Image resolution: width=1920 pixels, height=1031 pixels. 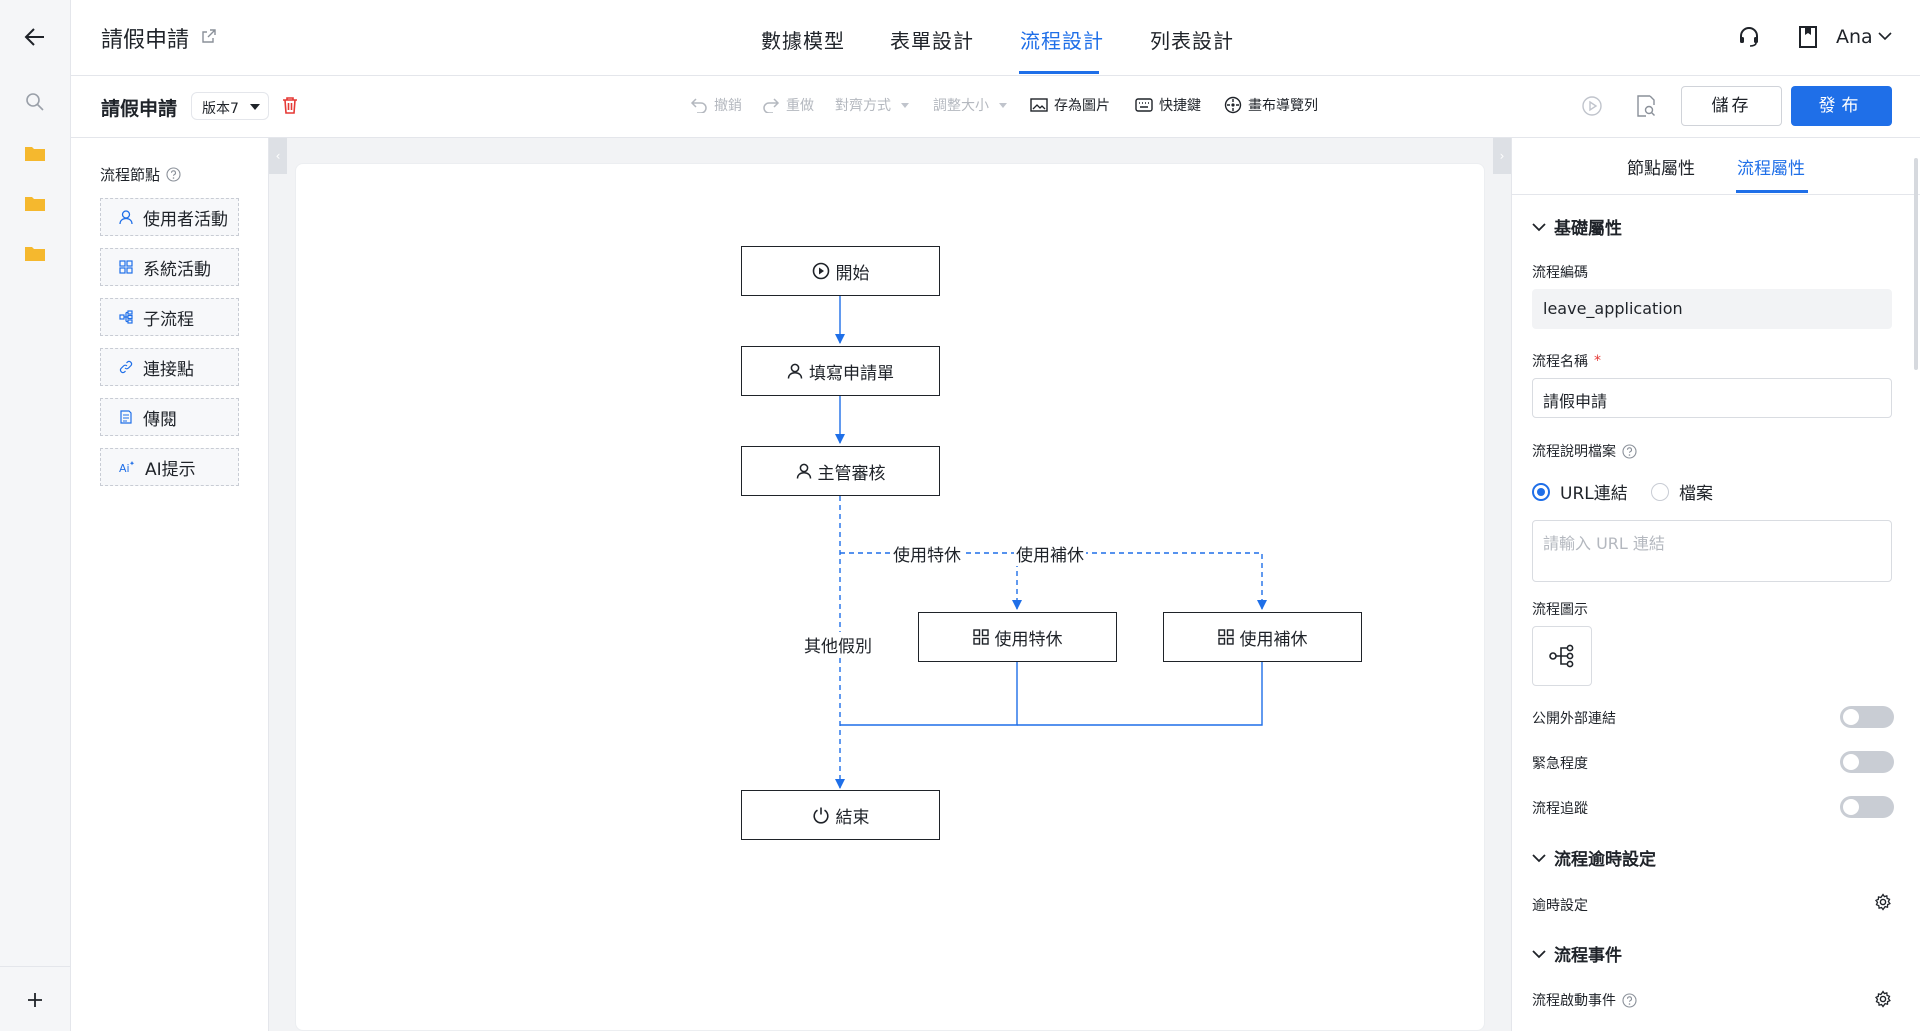 I want to click on palette-item-system-activity: 系統活動, so click(x=169, y=267).